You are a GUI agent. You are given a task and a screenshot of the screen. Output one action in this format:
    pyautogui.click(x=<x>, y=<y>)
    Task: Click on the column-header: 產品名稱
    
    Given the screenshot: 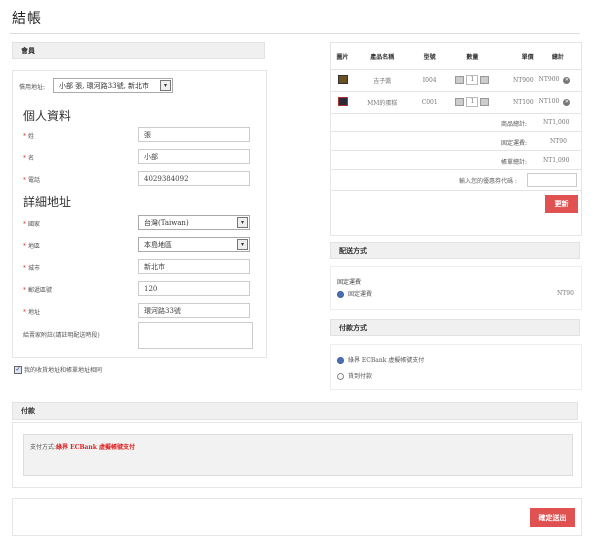 What is the action you would take?
    pyautogui.click(x=382, y=58)
    